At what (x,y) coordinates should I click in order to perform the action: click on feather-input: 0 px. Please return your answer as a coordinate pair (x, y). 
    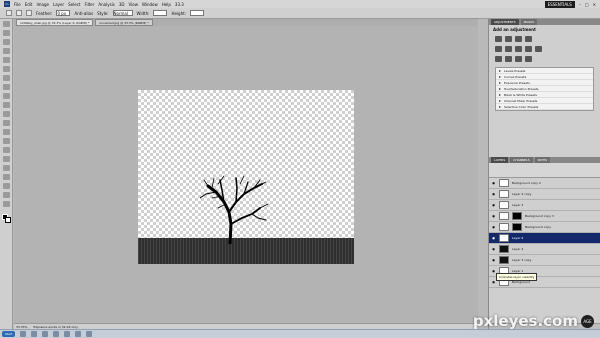
    Looking at the image, I should click on (63, 13).